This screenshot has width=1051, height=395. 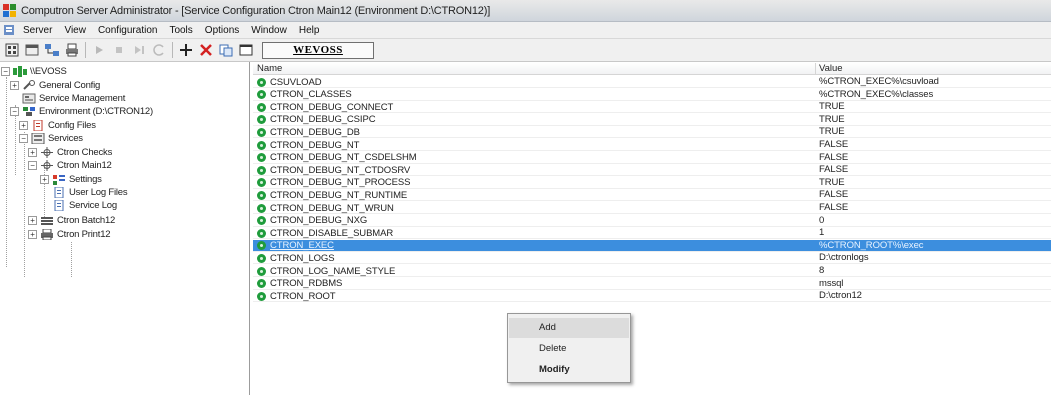 What do you see at coordinates (222, 30) in the screenshot?
I see `menu-options: Options` at bounding box center [222, 30].